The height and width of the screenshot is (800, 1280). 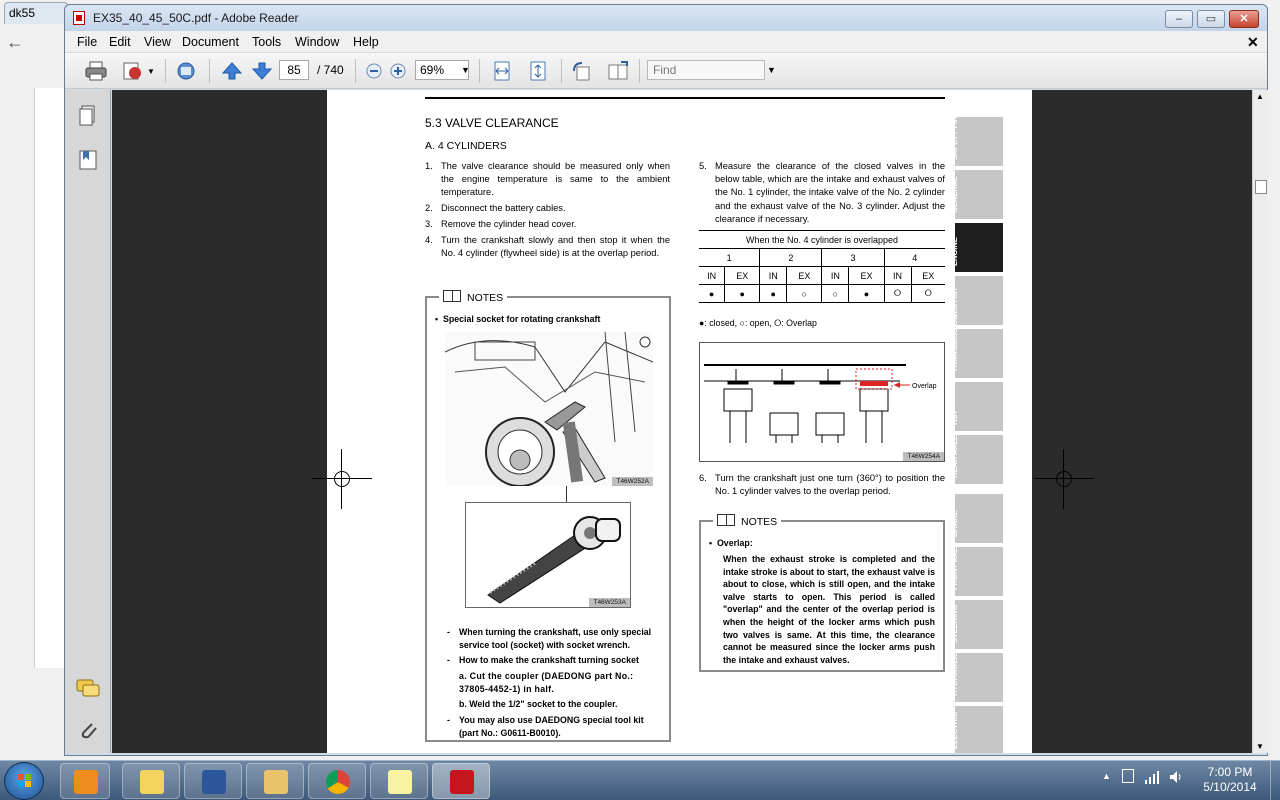 I want to click on fit-width-icon, so click(x=502, y=71).